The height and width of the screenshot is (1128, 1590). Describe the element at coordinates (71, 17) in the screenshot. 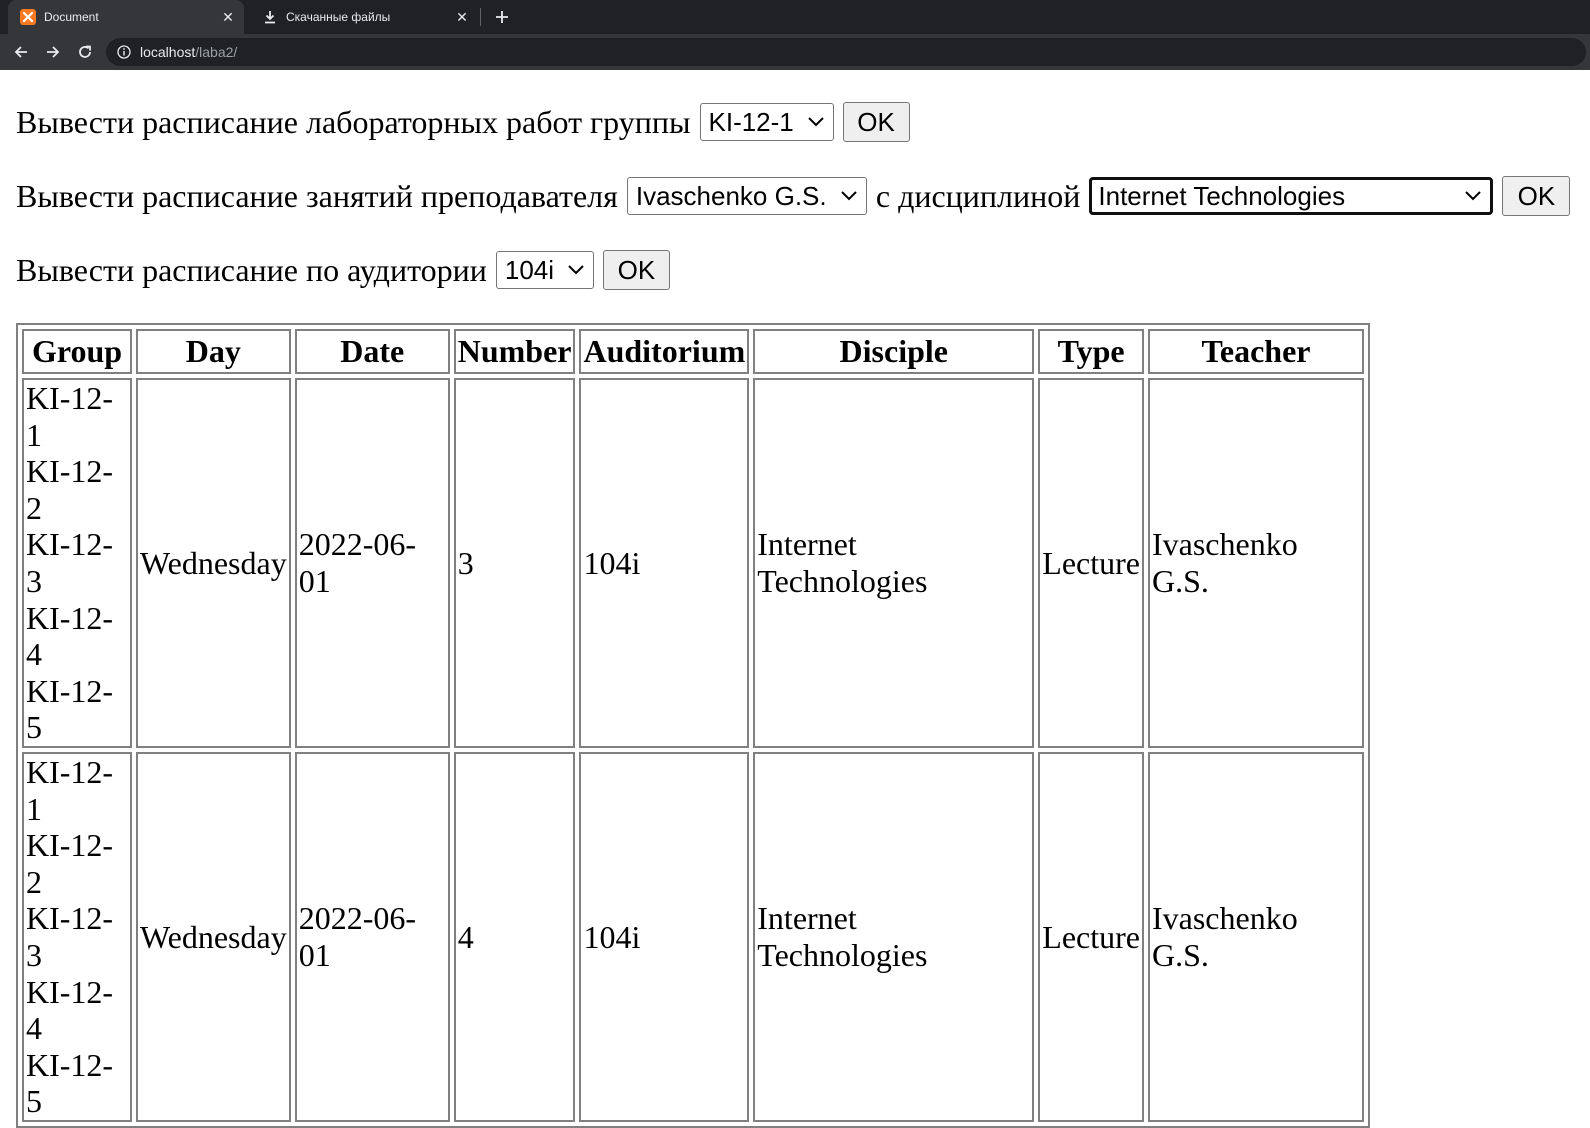

I see `tab-title: Document` at that location.